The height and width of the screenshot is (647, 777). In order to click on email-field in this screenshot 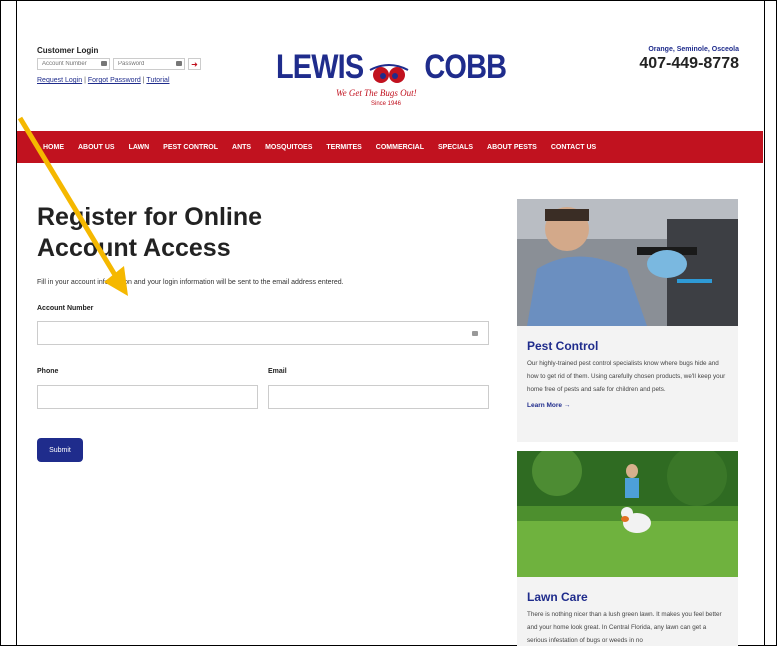, I will do `click(378, 397)`.